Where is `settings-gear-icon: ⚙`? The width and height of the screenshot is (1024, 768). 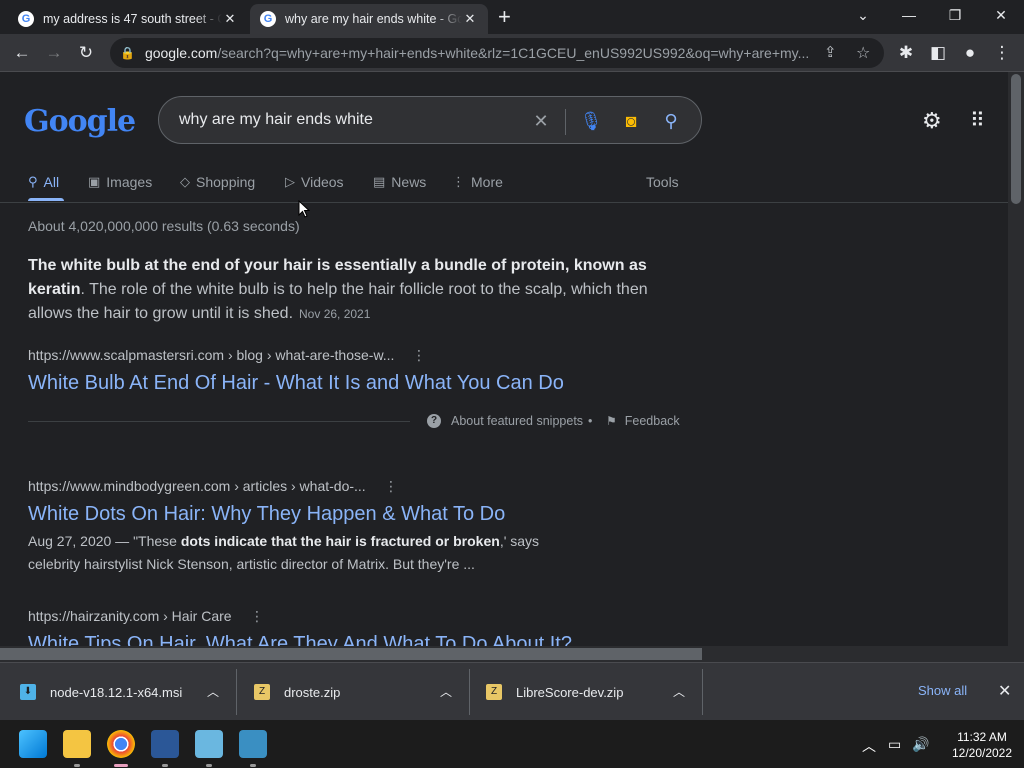 settings-gear-icon: ⚙ is located at coordinates (932, 121).